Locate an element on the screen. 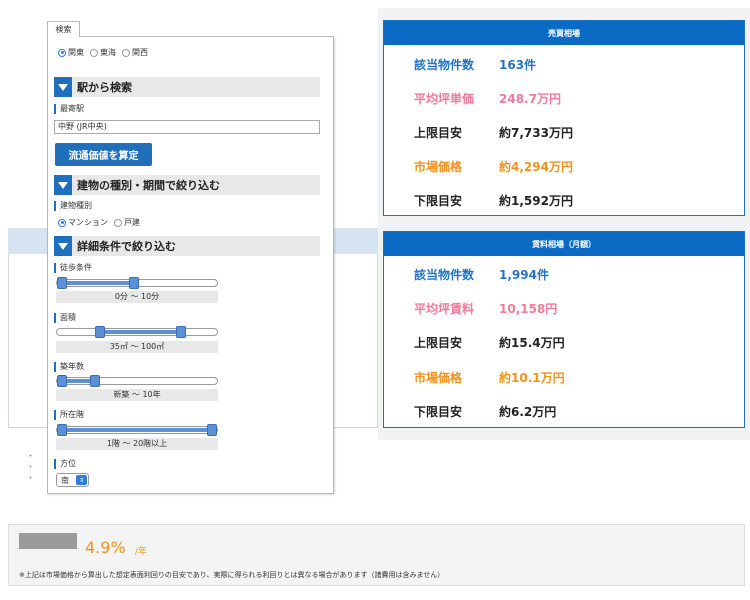 The width and height of the screenshot is (750, 600). floor-range-value: 1階 〜 20階以上 is located at coordinates (137, 444).